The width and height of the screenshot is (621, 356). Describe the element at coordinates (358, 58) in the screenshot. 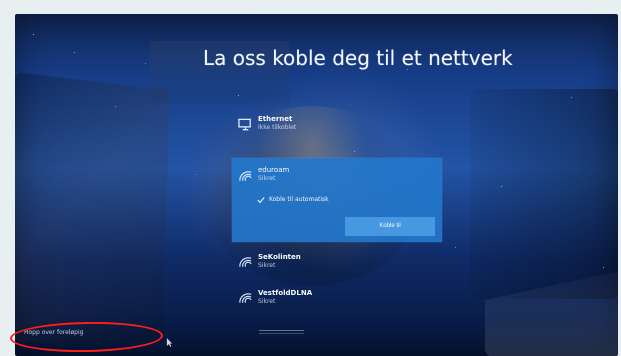

I see `page-title: La oss koble deg til et nettverk` at that location.